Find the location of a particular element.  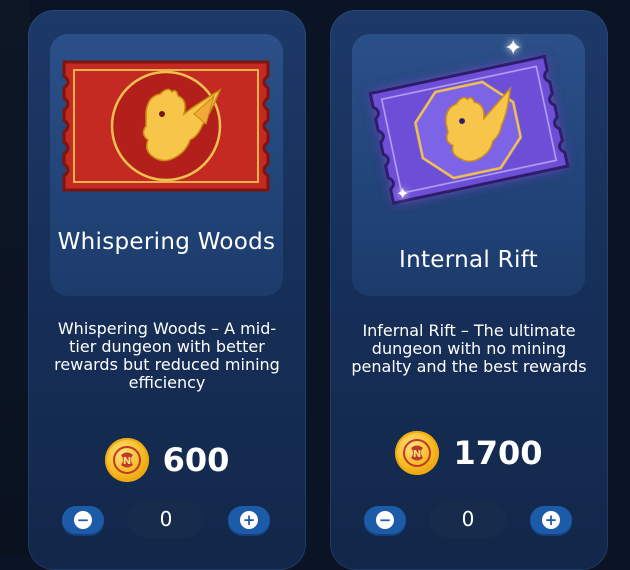

price-value: 600 is located at coordinates (196, 460).